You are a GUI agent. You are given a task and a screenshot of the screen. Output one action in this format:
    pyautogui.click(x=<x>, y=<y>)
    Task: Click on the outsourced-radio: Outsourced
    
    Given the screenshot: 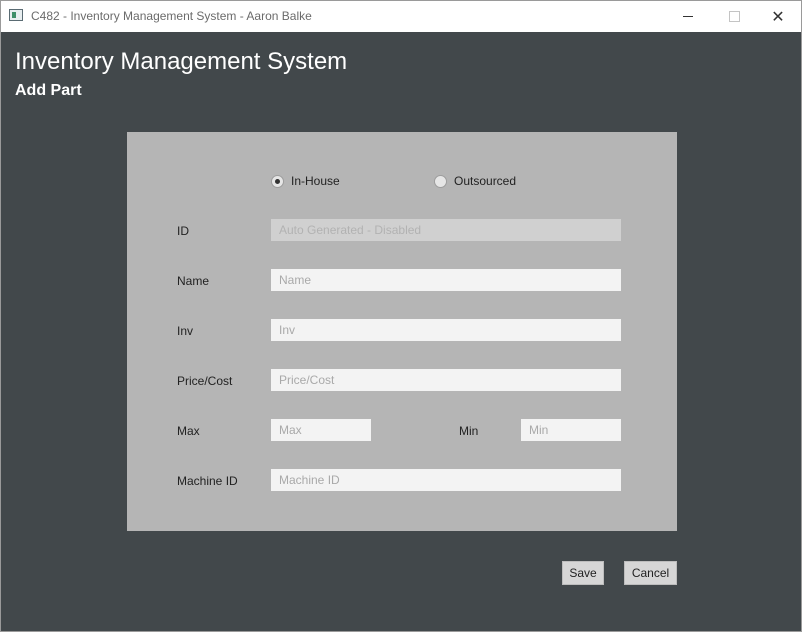 What is the action you would take?
    pyautogui.click(x=475, y=181)
    